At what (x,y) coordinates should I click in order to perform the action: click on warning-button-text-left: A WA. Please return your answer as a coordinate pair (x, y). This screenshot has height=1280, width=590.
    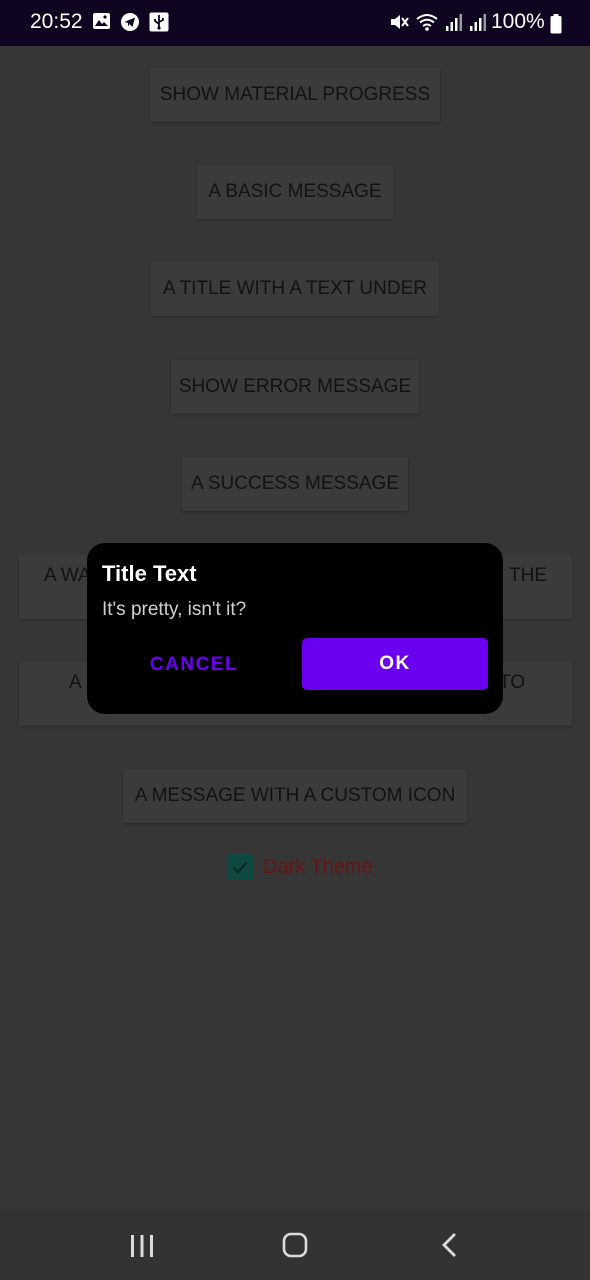
    Looking at the image, I should click on (67, 575).